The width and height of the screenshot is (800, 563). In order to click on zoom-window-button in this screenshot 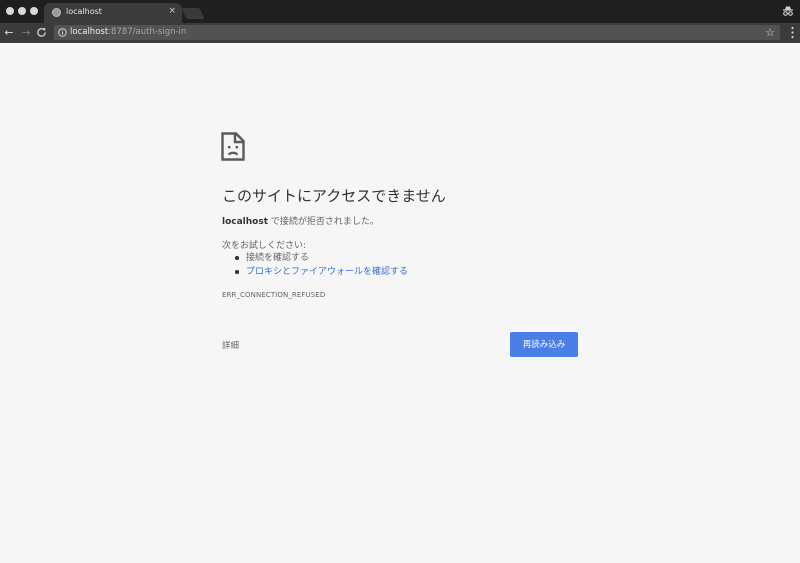, I will do `click(34, 11)`.